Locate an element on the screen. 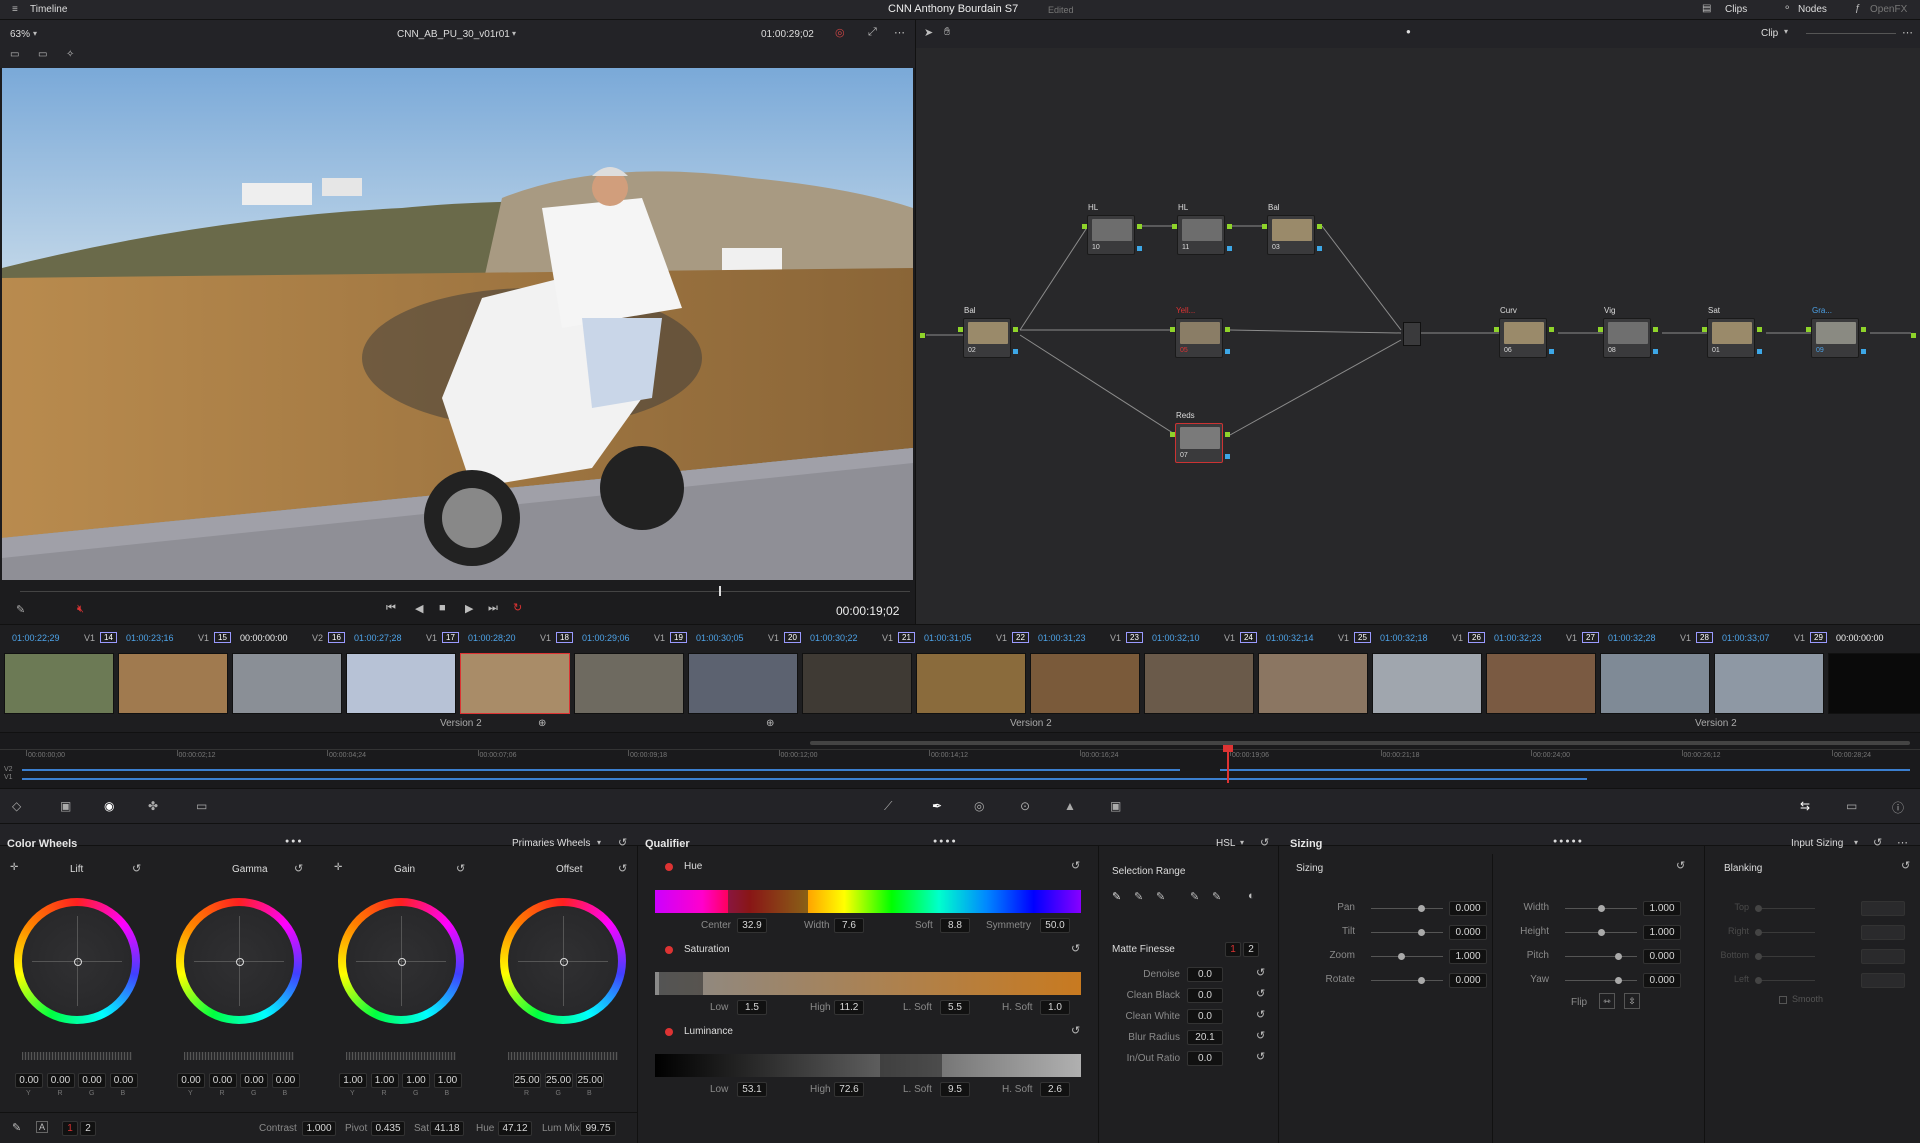 This screenshot has width=1920, height=1143. node-07: Reds 07 is located at coordinates (1200, 437).